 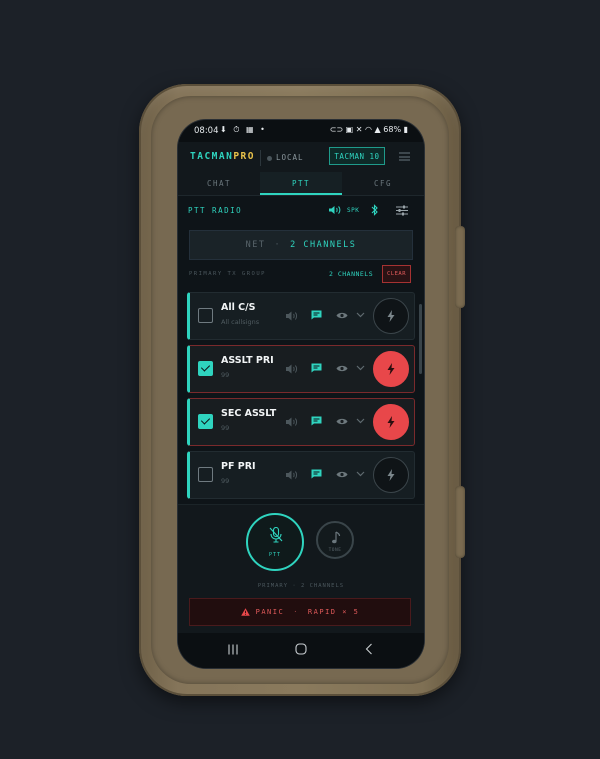 I want to click on tab-cfg: CFG, so click(x=383, y=183).